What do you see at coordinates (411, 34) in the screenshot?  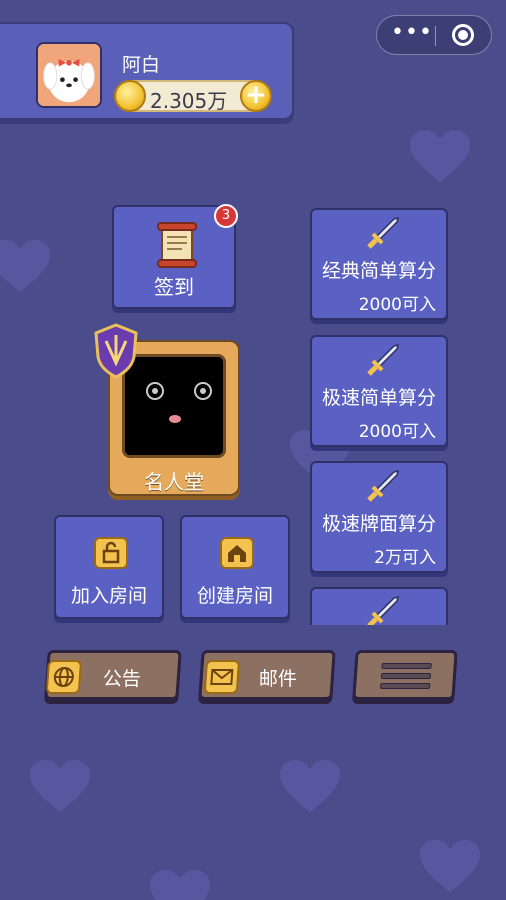 I see `more-dots-icon: •••` at bounding box center [411, 34].